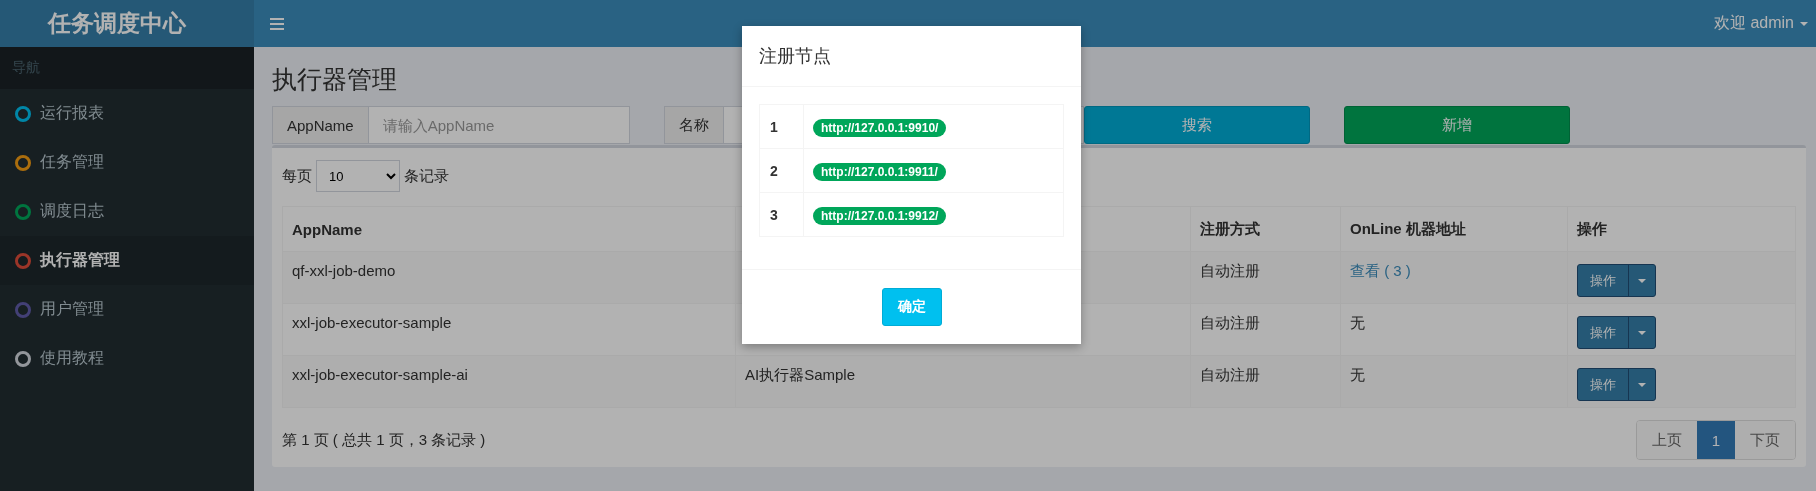 The image size is (1816, 491). I want to click on page-summary: 第 1 页 ( 总共 1 页，3 条记录 ), so click(384, 440).